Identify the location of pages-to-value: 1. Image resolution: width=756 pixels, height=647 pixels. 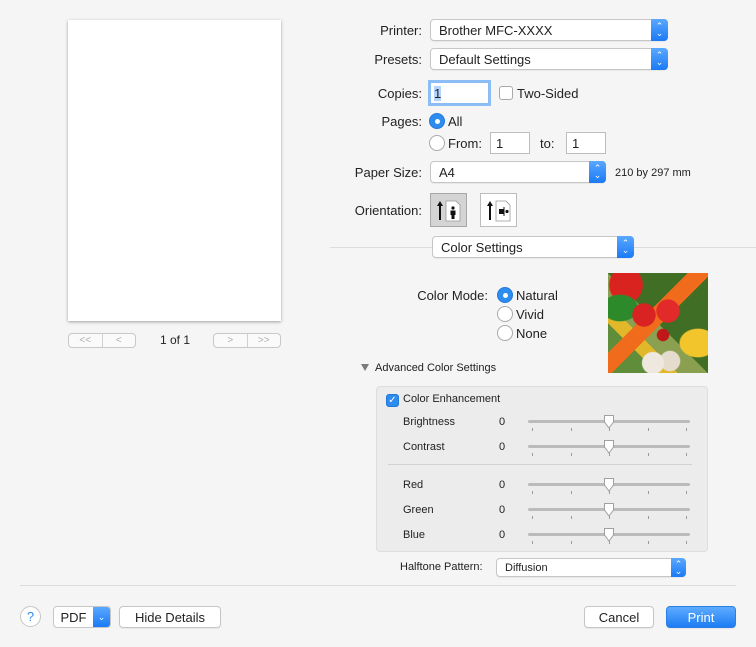
(576, 143).